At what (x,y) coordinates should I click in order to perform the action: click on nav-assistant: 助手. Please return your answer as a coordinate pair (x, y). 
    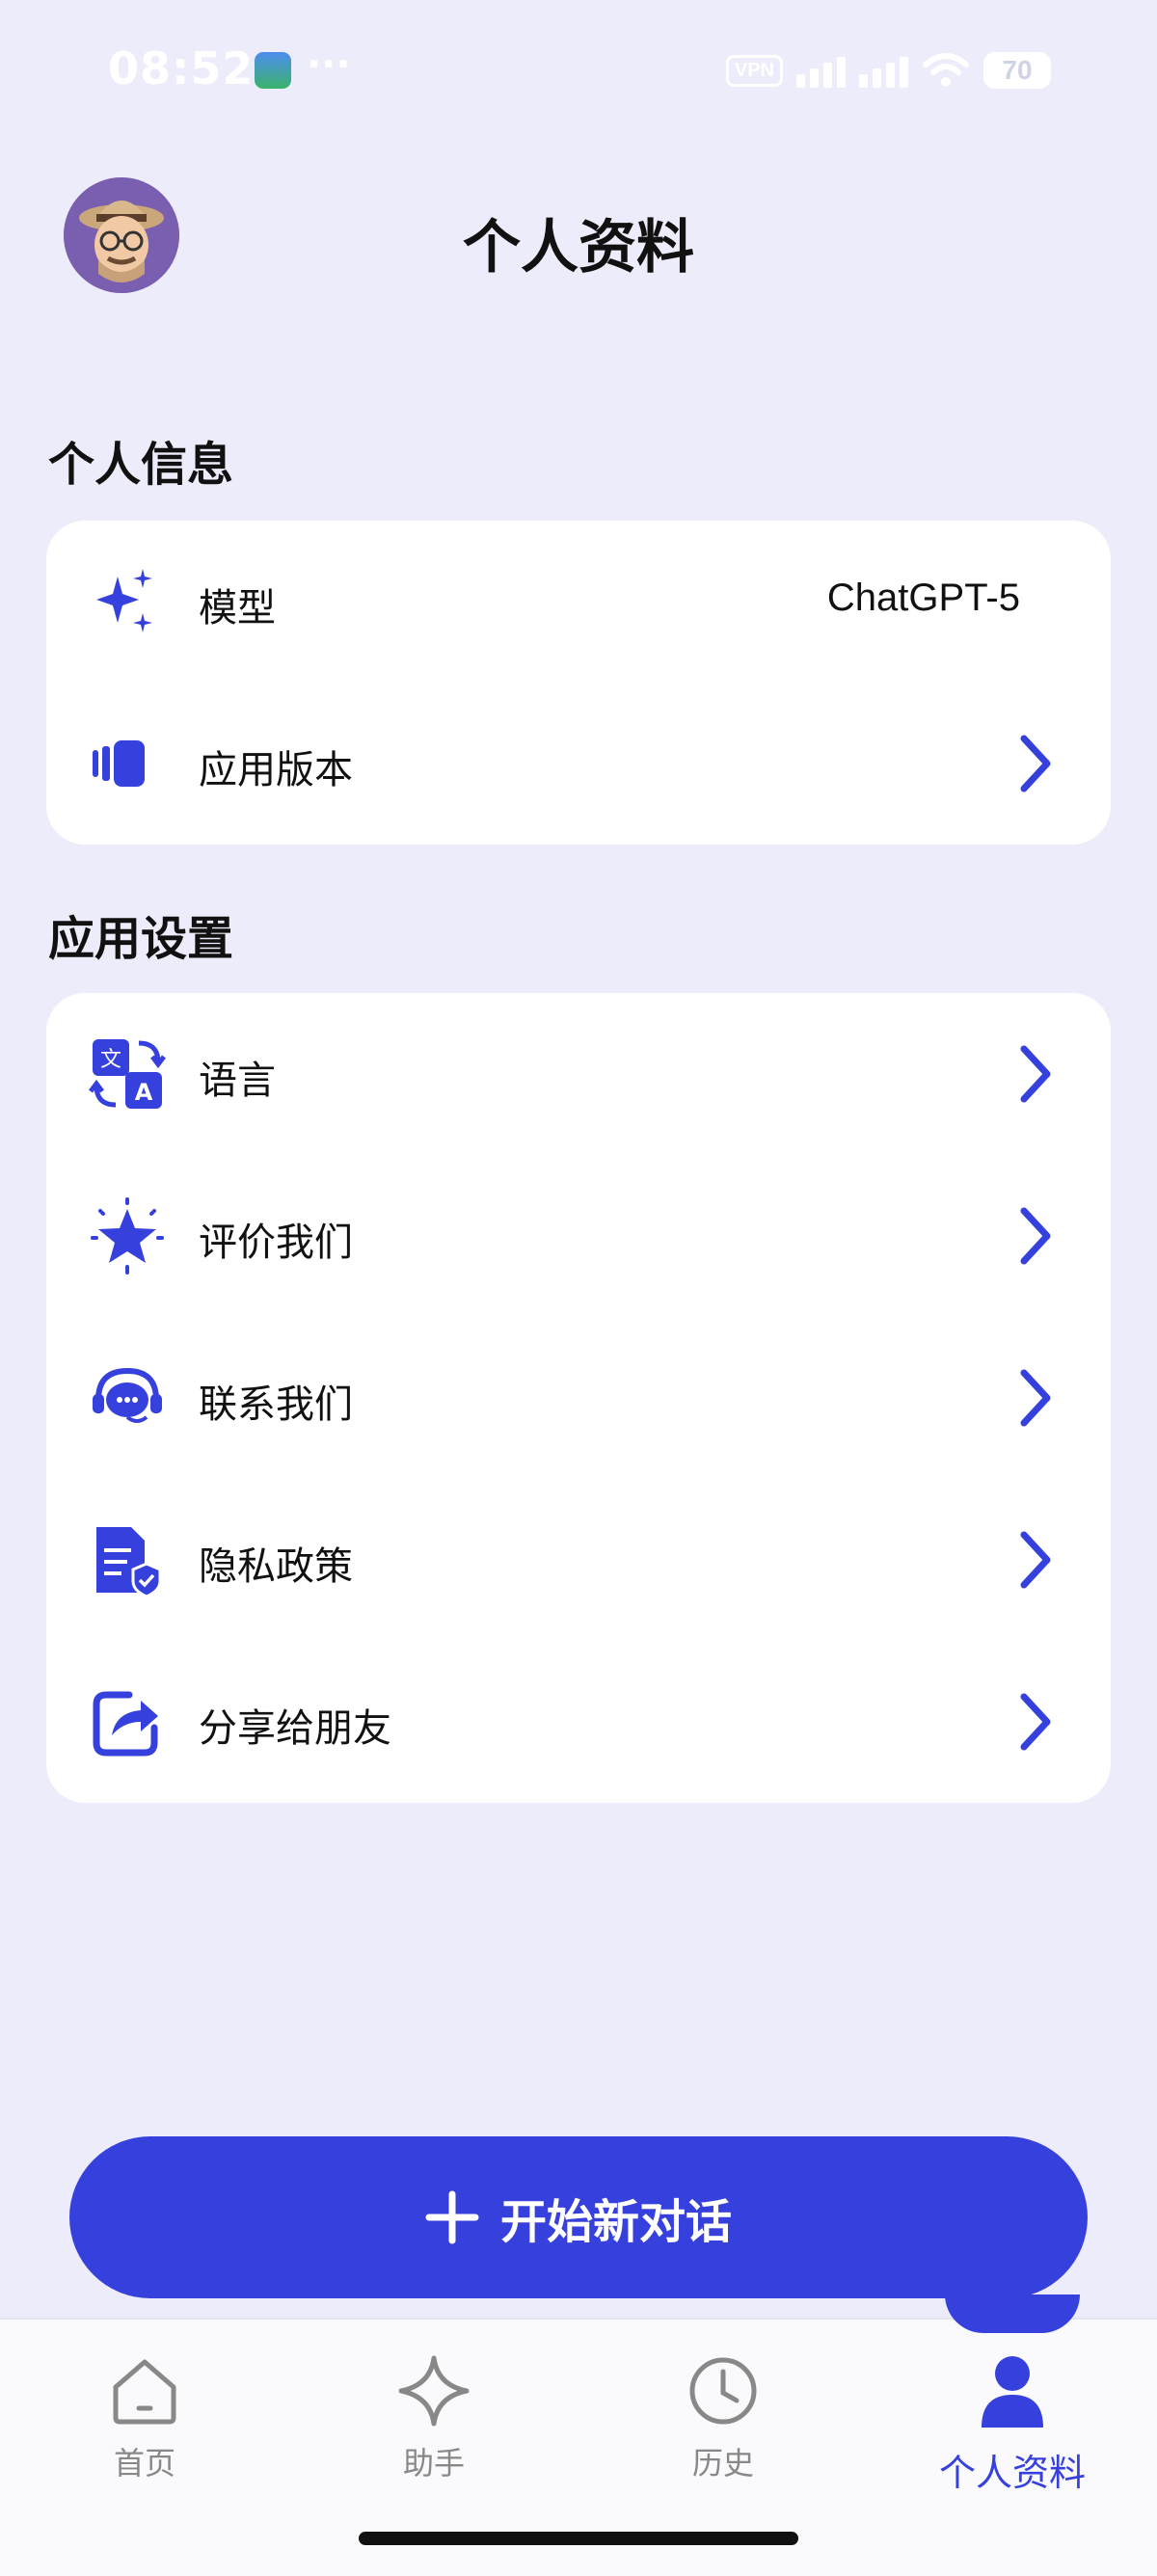
    Looking at the image, I should click on (433, 2417).